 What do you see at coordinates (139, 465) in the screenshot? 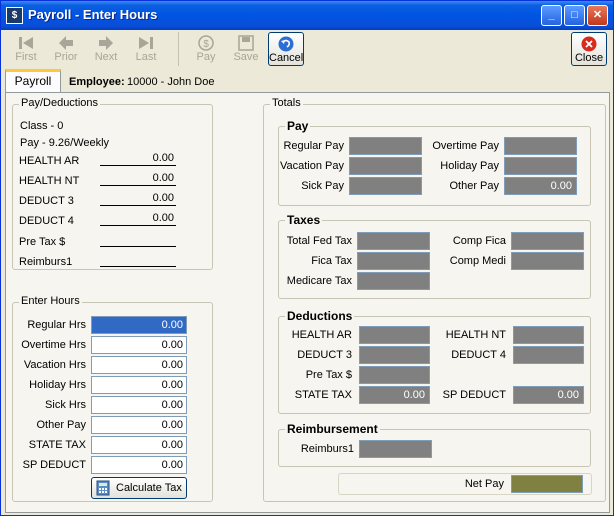
I see `sp-deduct-input: 0.00` at bounding box center [139, 465].